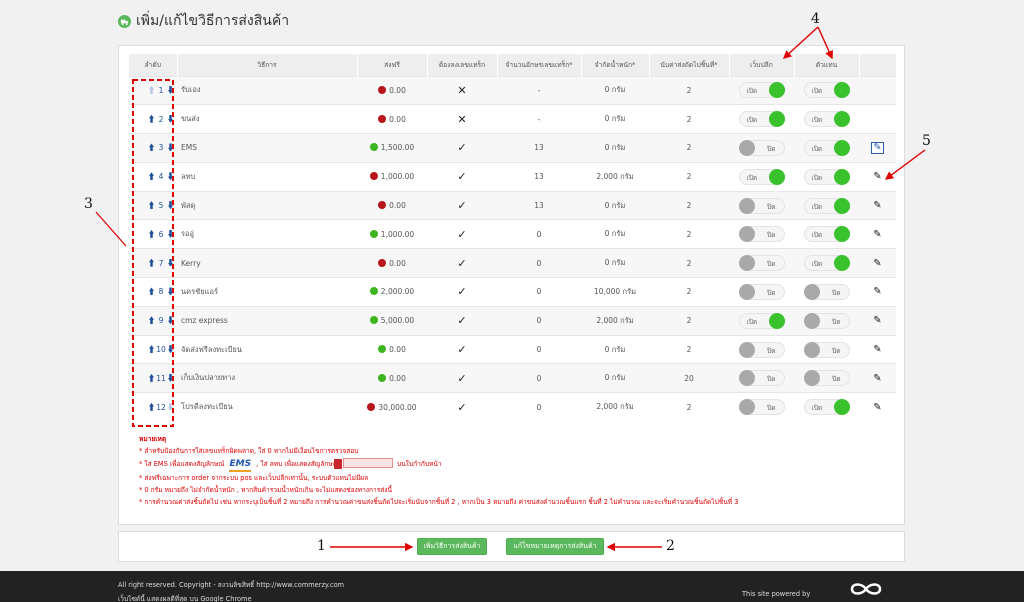  I want to click on order-number: 6, so click(161, 234).